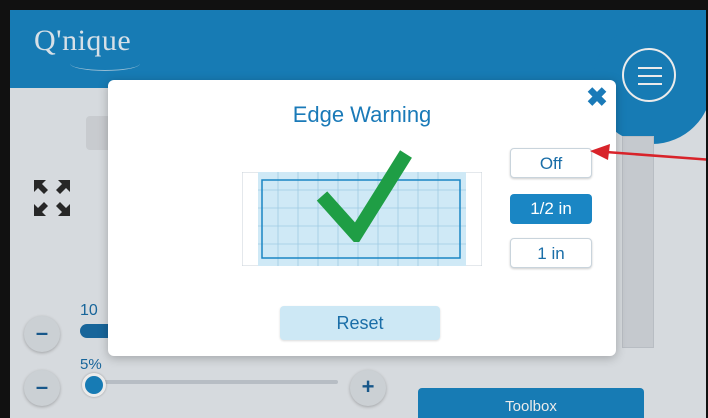 This screenshot has width=708, height=418. What do you see at coordinates (364, 196) in the screenshot?
I see `checkmark-icon` at bounding box center [364, 196].